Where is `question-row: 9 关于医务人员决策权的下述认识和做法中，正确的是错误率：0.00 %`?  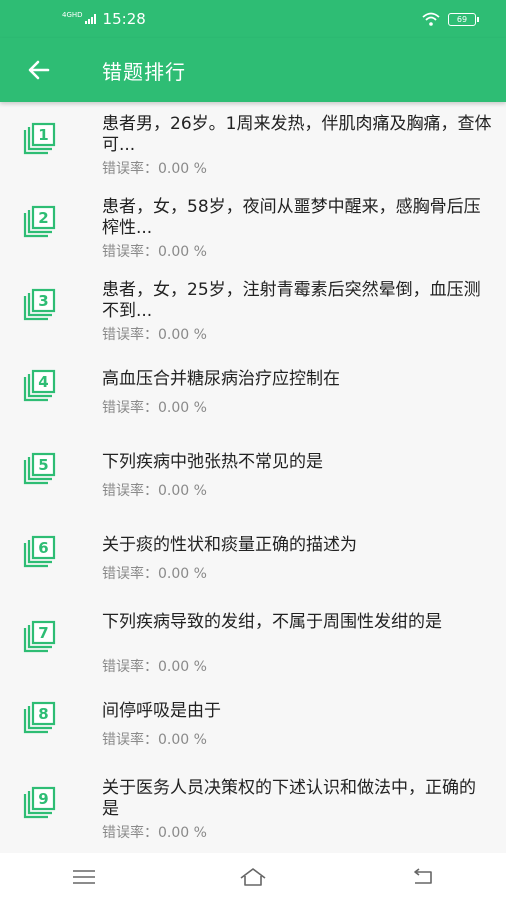
question-row: 9 关于医务人员决策权的下述认识和做法中，正确的是错误率：0.00 % is located at coordinates (253, 815).